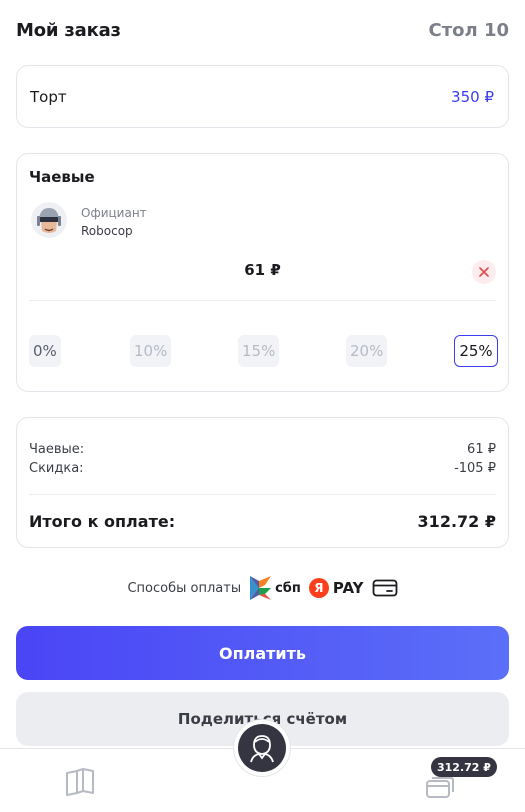 The height and width of the screenshot is (812, 525). Describe the element at coordinates (262, 30) in the screenshot. I see `header: Мой заказ Стол 10` at that location.